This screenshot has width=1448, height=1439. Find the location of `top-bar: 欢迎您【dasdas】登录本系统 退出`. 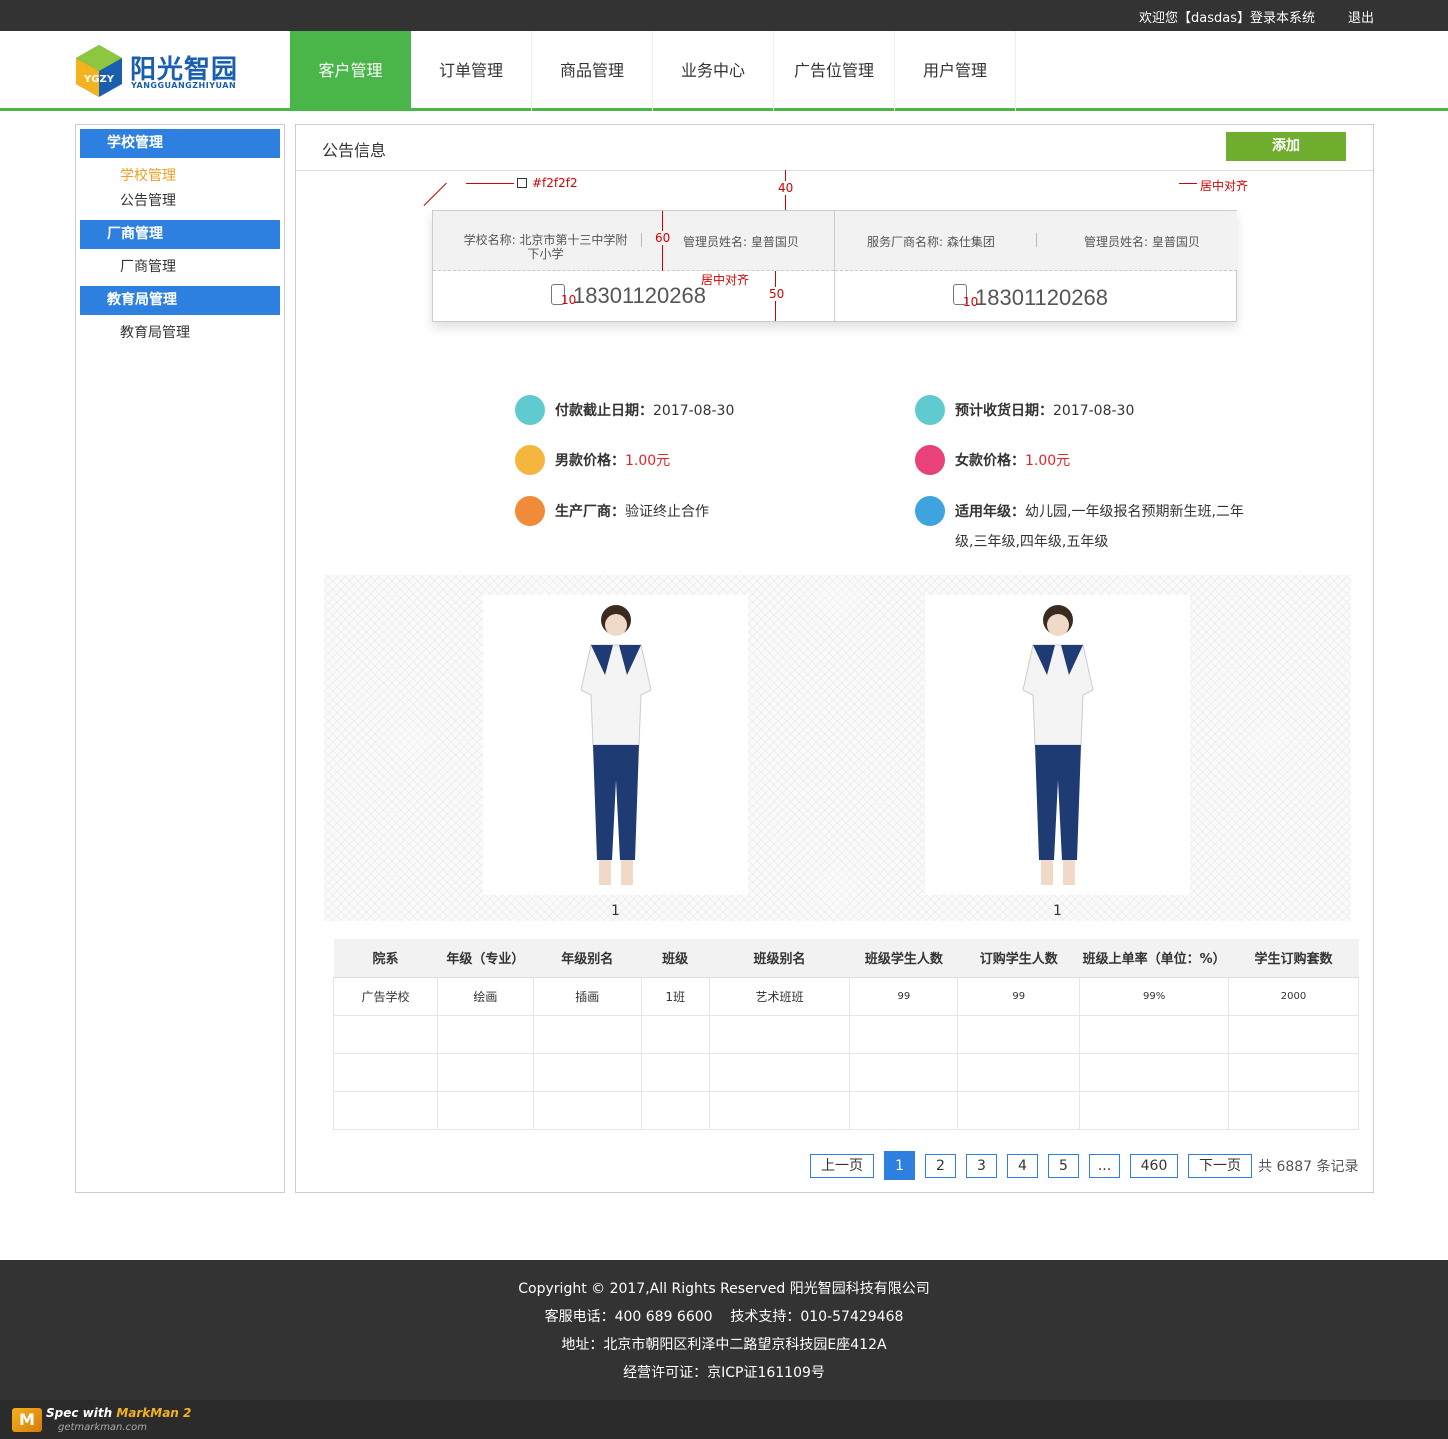

top-bar: 欢迎您【dasdas】登录本系统 退出 is located at coordinates (724, 15).